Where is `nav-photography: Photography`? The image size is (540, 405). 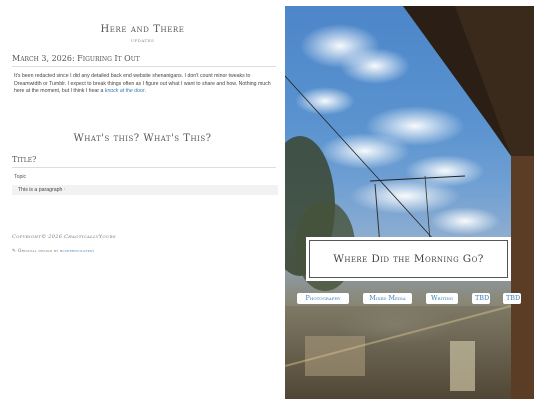
nav-photography: Photography is located at coordinates (323, 298).